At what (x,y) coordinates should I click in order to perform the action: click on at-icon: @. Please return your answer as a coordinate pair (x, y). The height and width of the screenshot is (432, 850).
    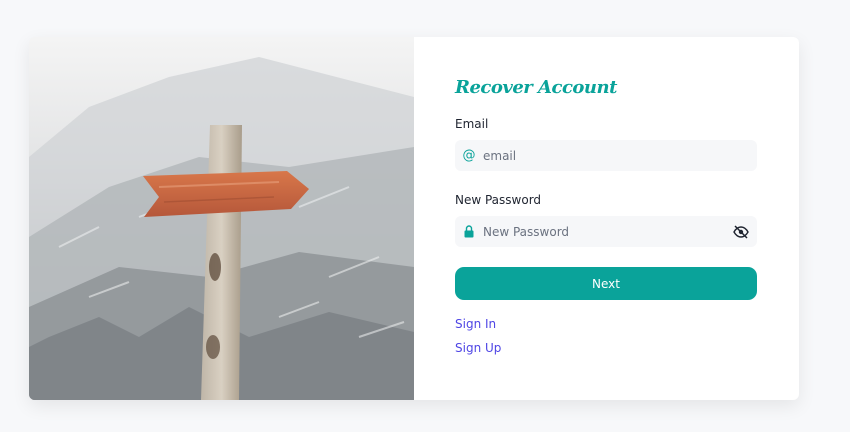
    Looking at the image, I should click on (469, 155).